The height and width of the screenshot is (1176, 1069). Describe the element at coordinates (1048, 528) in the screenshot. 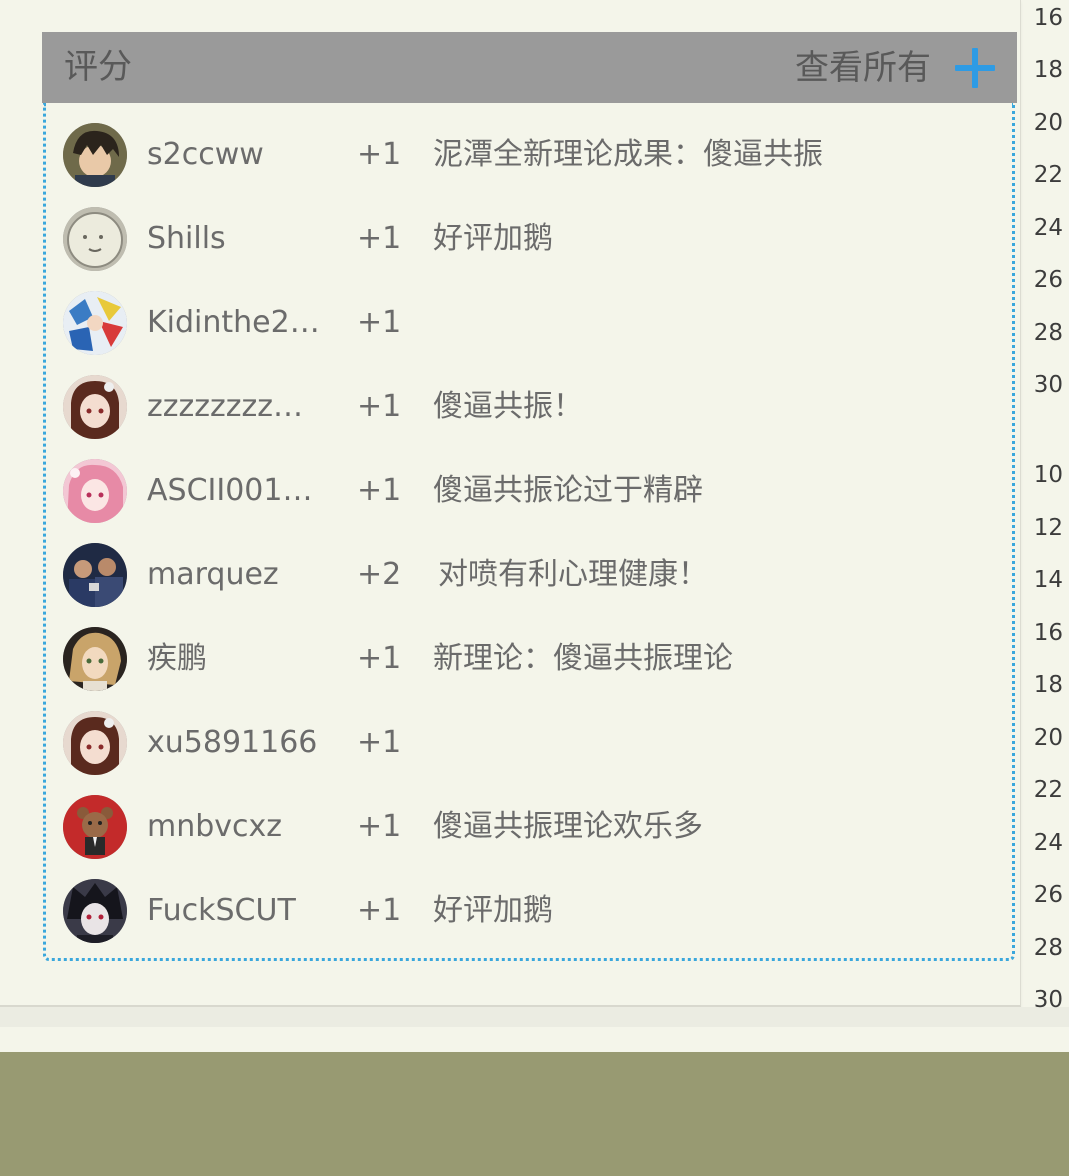

I see `line-number: 12` at that location.